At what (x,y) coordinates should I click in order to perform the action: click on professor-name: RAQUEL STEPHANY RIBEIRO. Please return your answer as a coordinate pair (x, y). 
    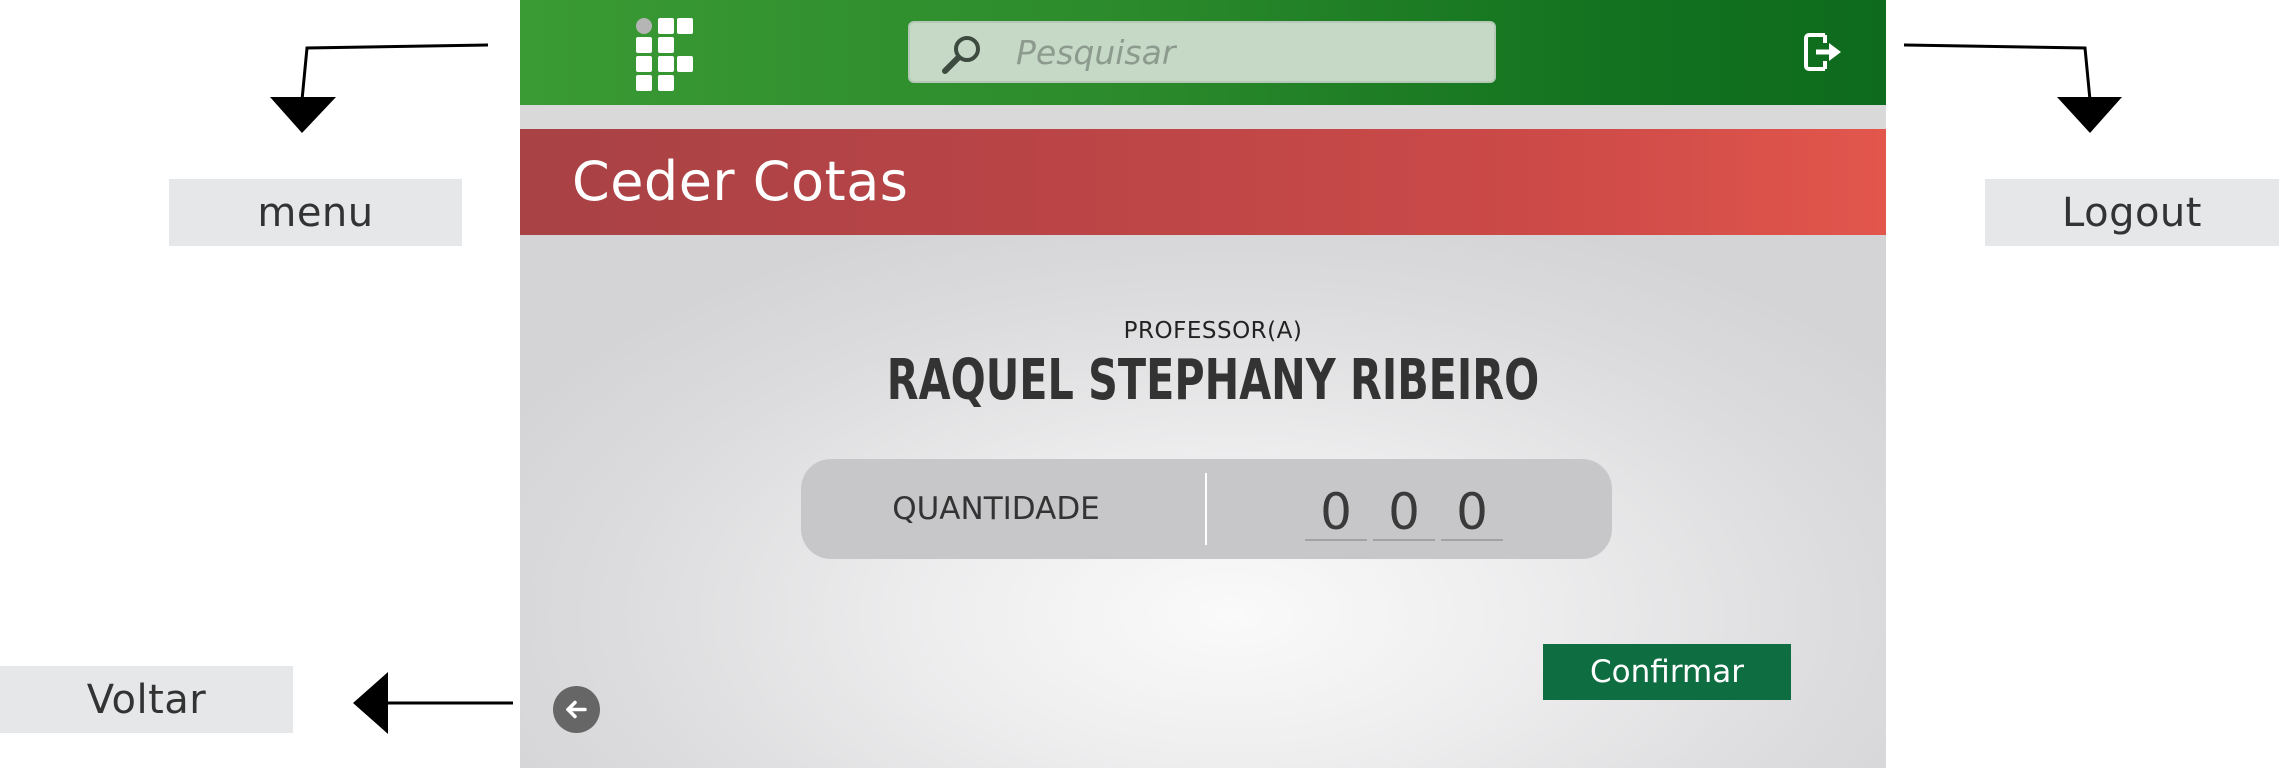
    Looking at the image, I should click on (1213, 380).